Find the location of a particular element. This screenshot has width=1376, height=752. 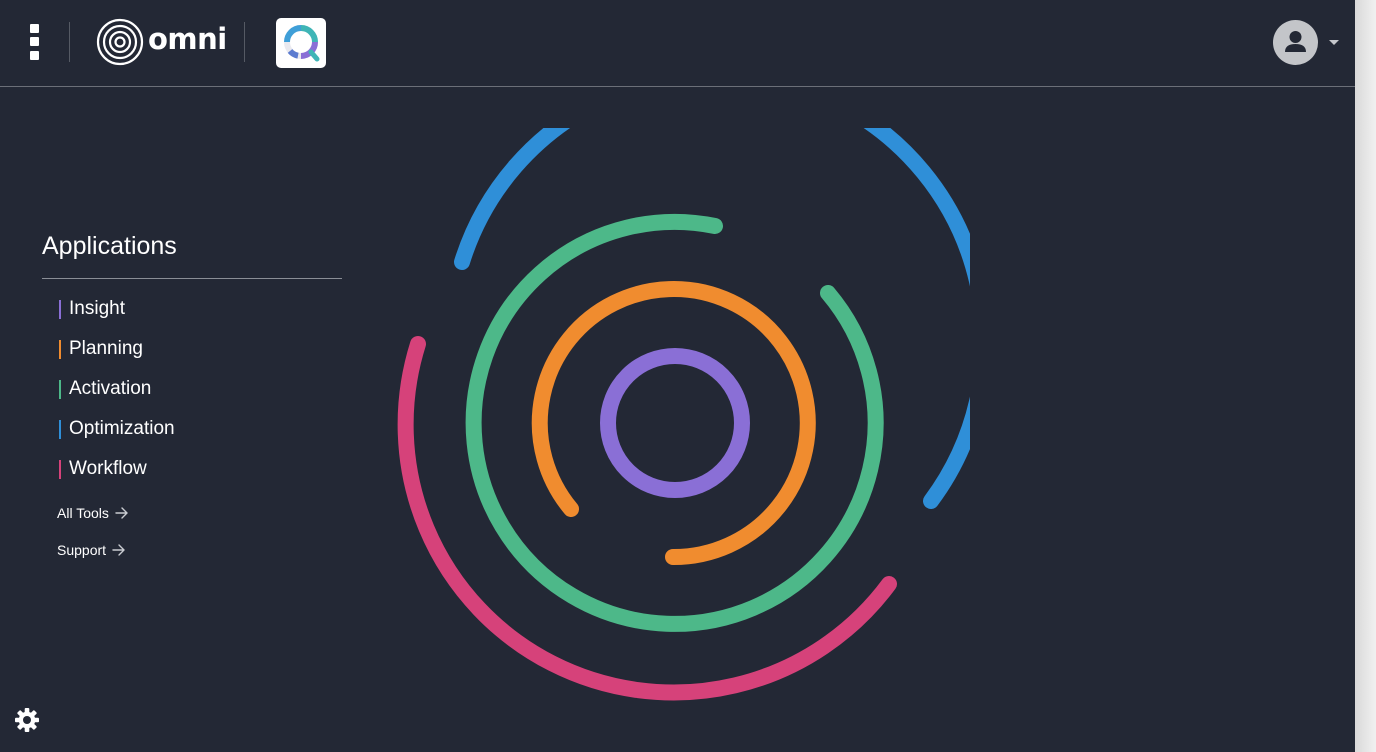

app-item-planning: Planning is located at coordinates (117, 352).